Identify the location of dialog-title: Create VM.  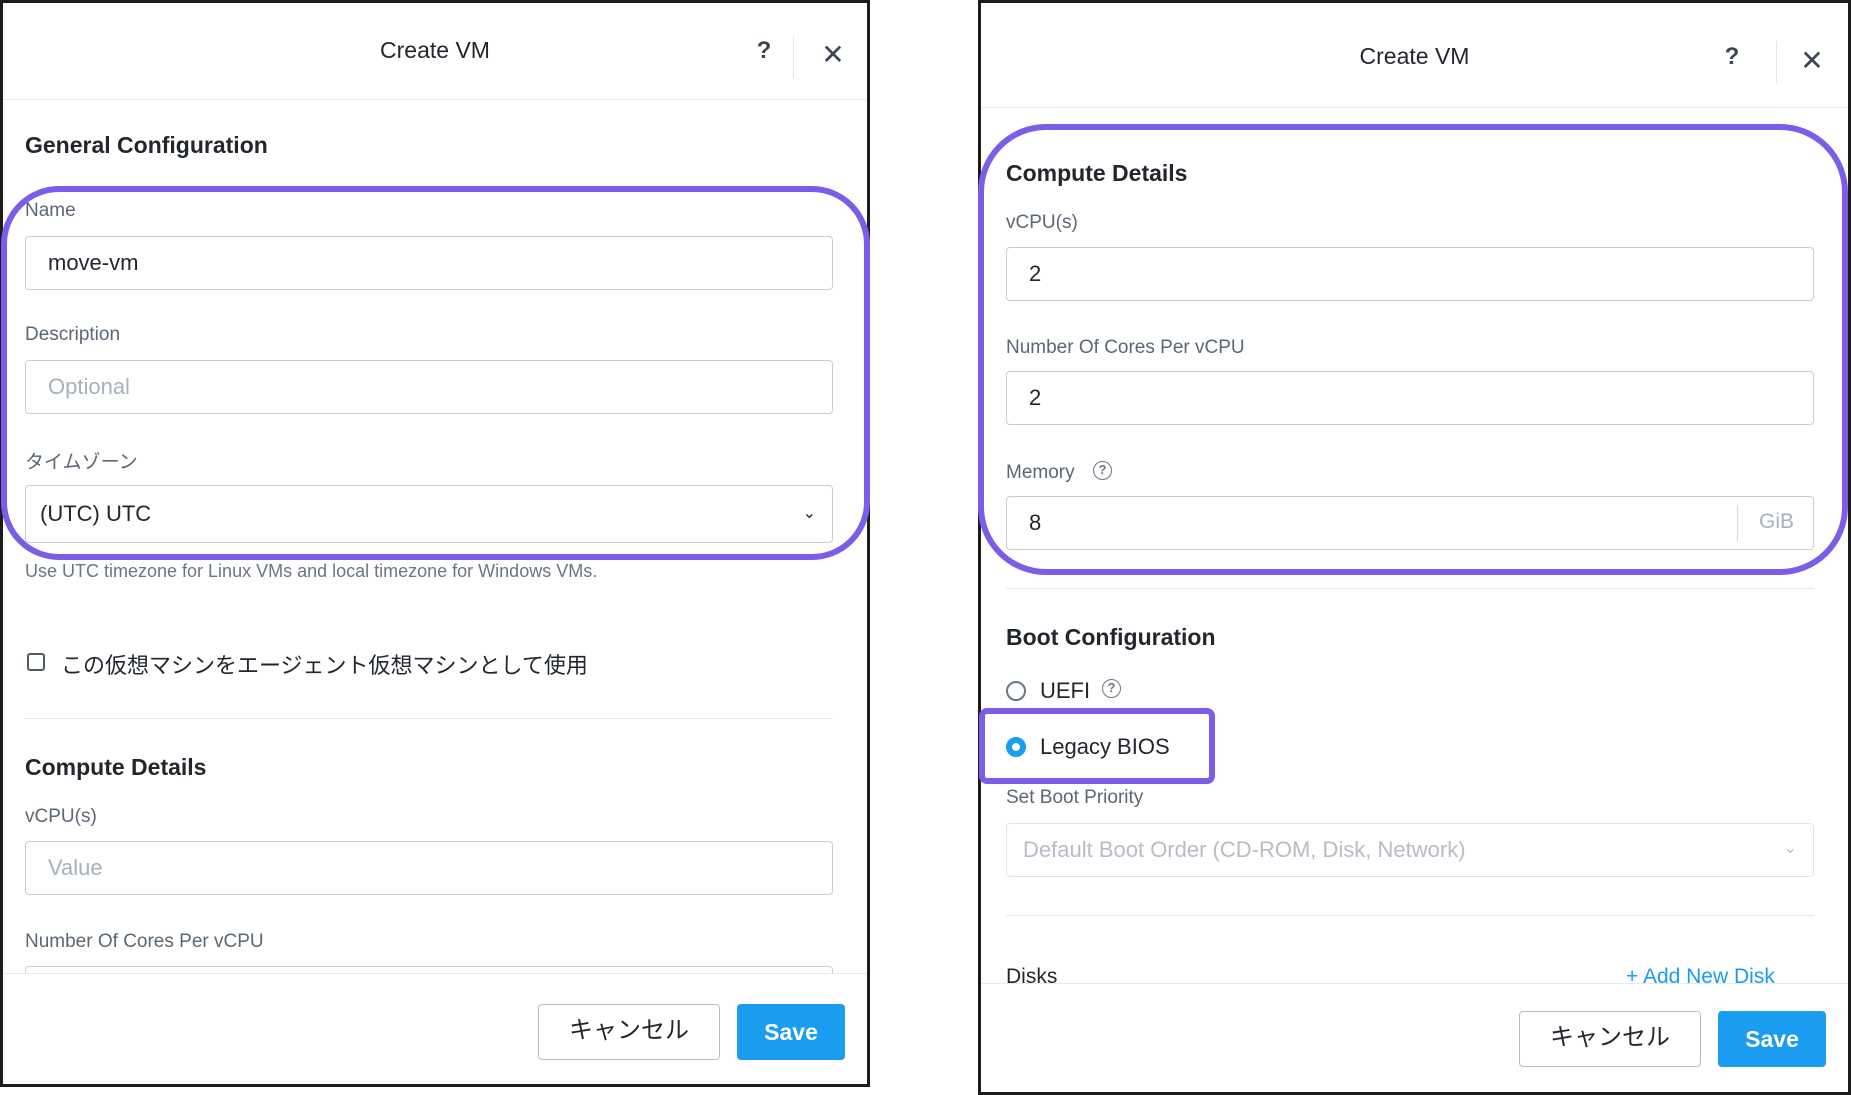
(435, 50).